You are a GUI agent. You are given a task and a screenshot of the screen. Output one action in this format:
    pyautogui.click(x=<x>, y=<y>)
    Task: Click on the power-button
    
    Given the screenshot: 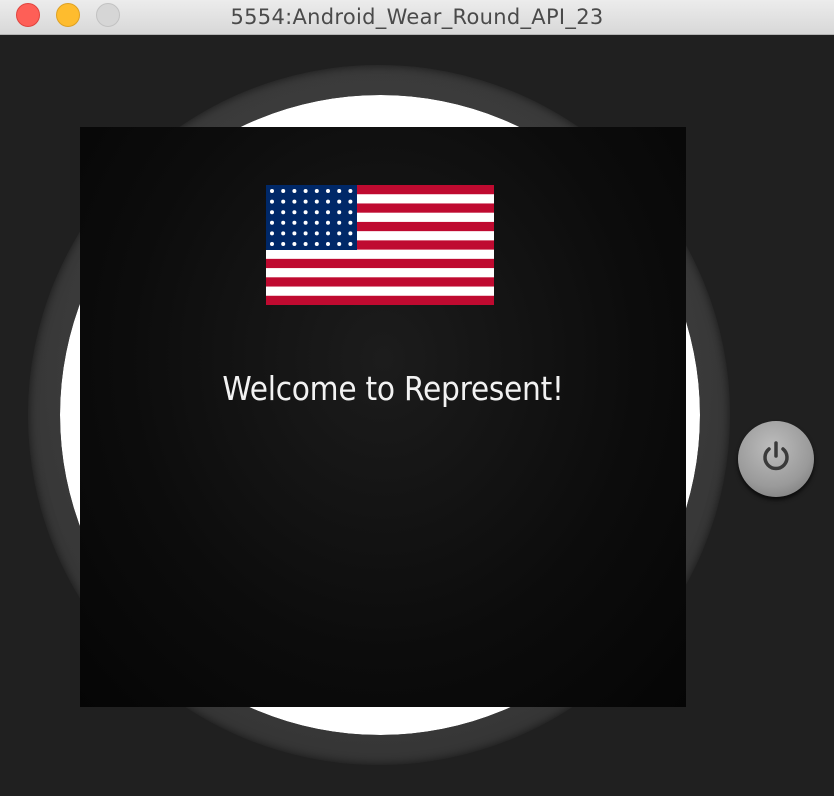 What is the action you would take?
    pyautogui.click(x=776, y=459)
    